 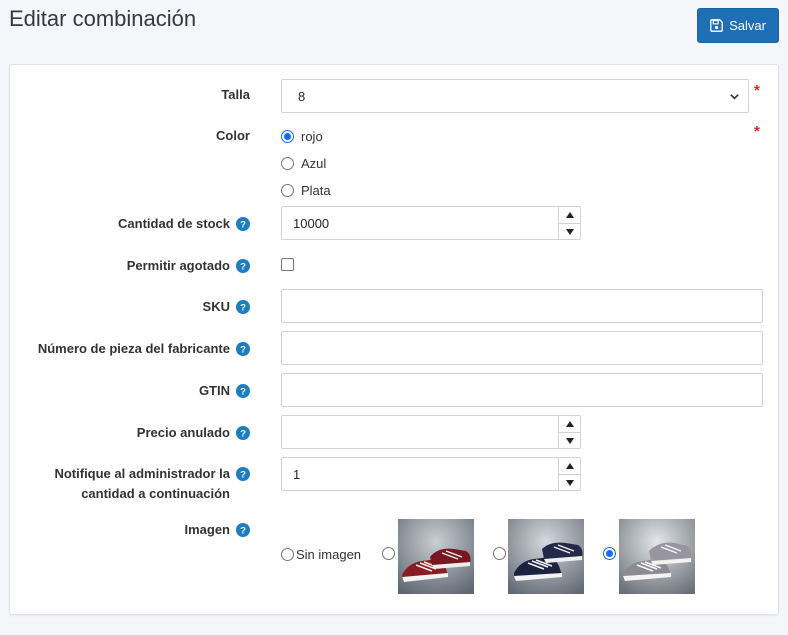 I want to click on talla-select: 8, so click(x=515, y=96).